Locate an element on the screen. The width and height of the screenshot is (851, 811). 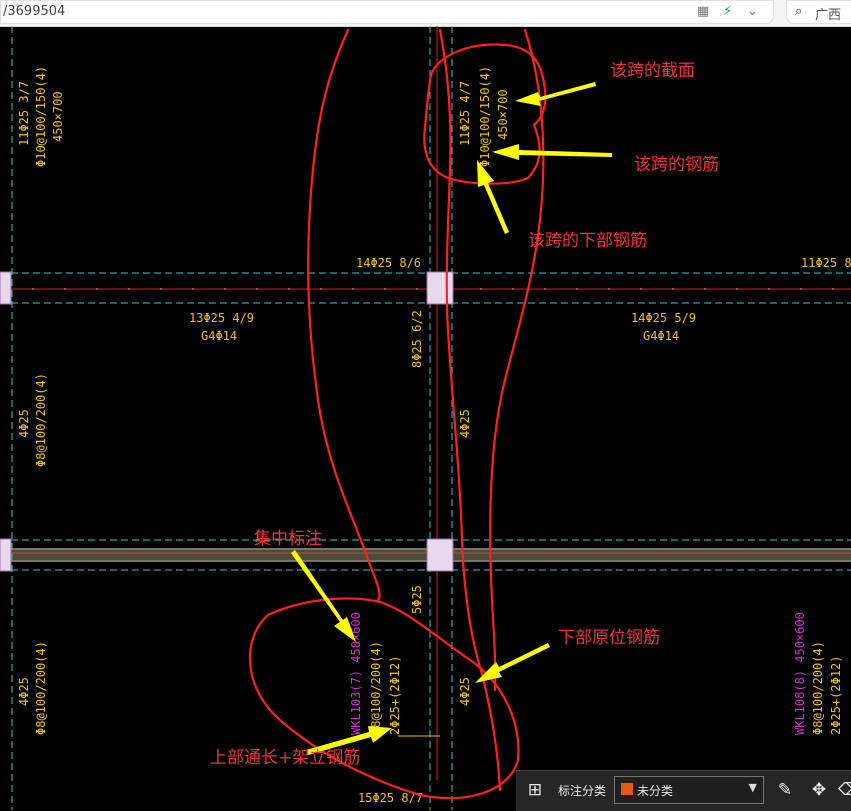
annotation-bottom-in-situ: 下部原位钢筋 is located at coordinates (609, 638).